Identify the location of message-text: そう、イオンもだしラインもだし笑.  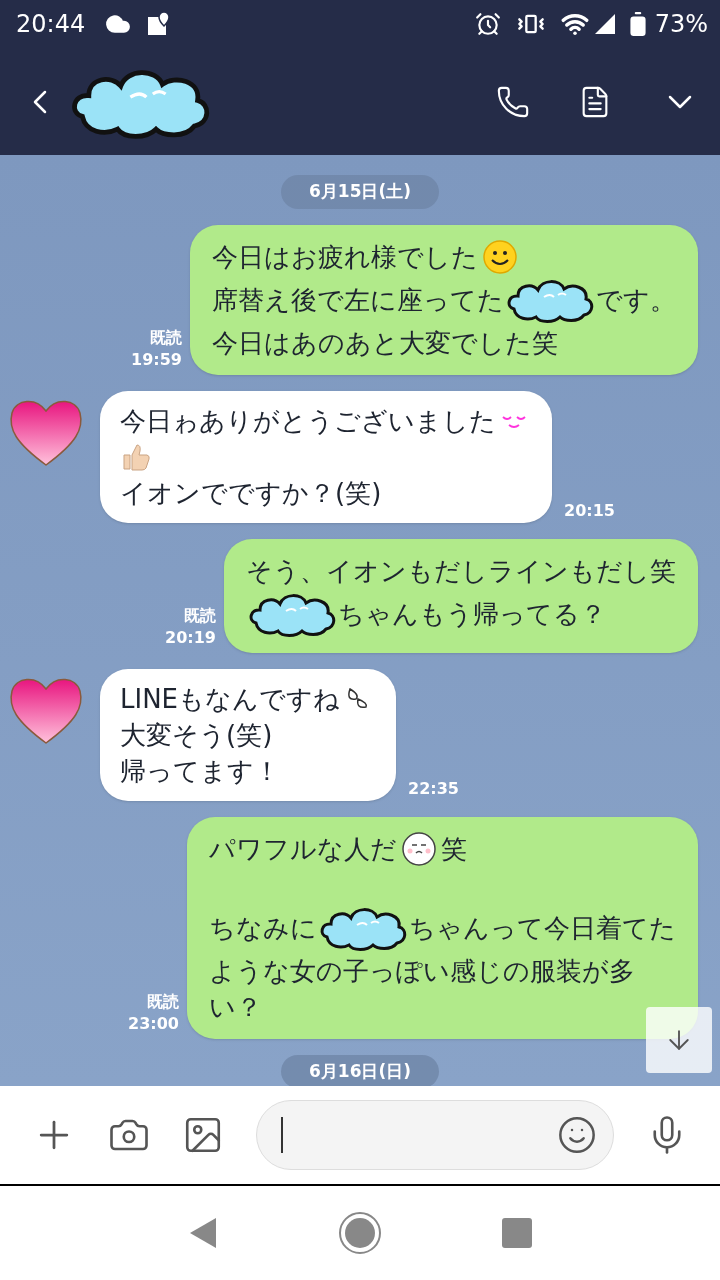
(461, 571).